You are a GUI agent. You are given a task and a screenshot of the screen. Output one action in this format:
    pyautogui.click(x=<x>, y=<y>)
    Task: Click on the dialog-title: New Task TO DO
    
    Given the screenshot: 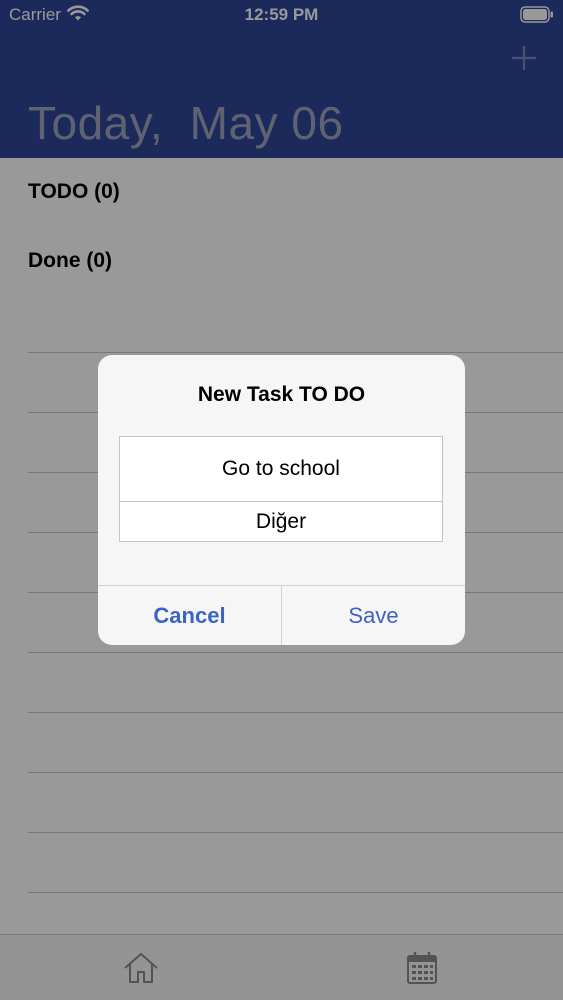 What is the action you would take?
    pyautogui.click(x=281, y=394)
    